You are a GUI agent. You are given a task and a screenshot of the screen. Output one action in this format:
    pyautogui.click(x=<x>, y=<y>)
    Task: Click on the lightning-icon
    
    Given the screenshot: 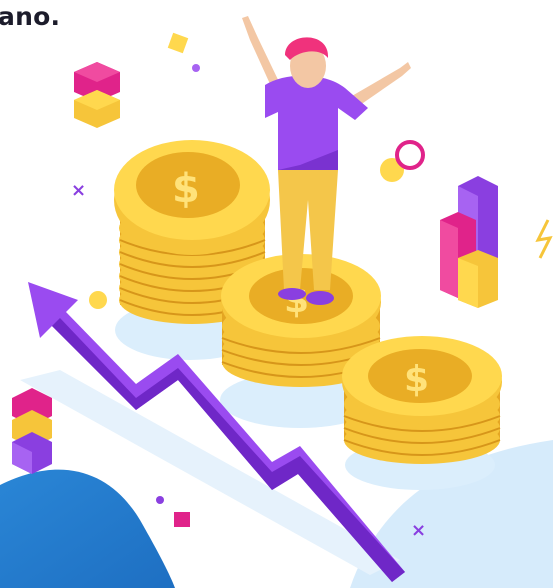 What is the action you would take?
    pyautogui.click(x=544, y=239)
    